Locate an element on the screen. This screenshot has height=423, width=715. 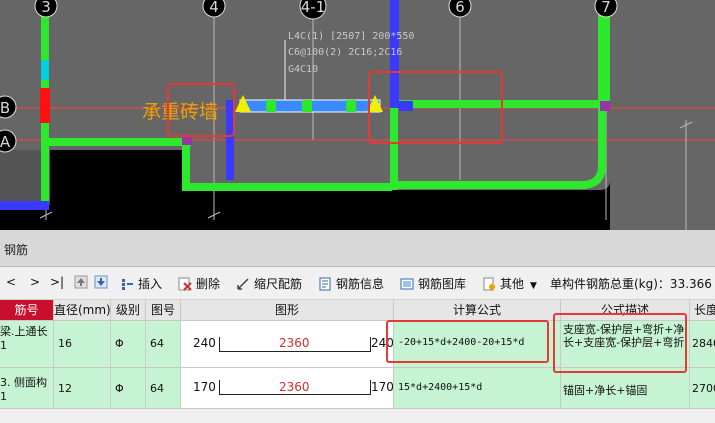
total-weight-label: 单构件钢筋总重(kg)：33.366 is located at coordinates (631, 284).